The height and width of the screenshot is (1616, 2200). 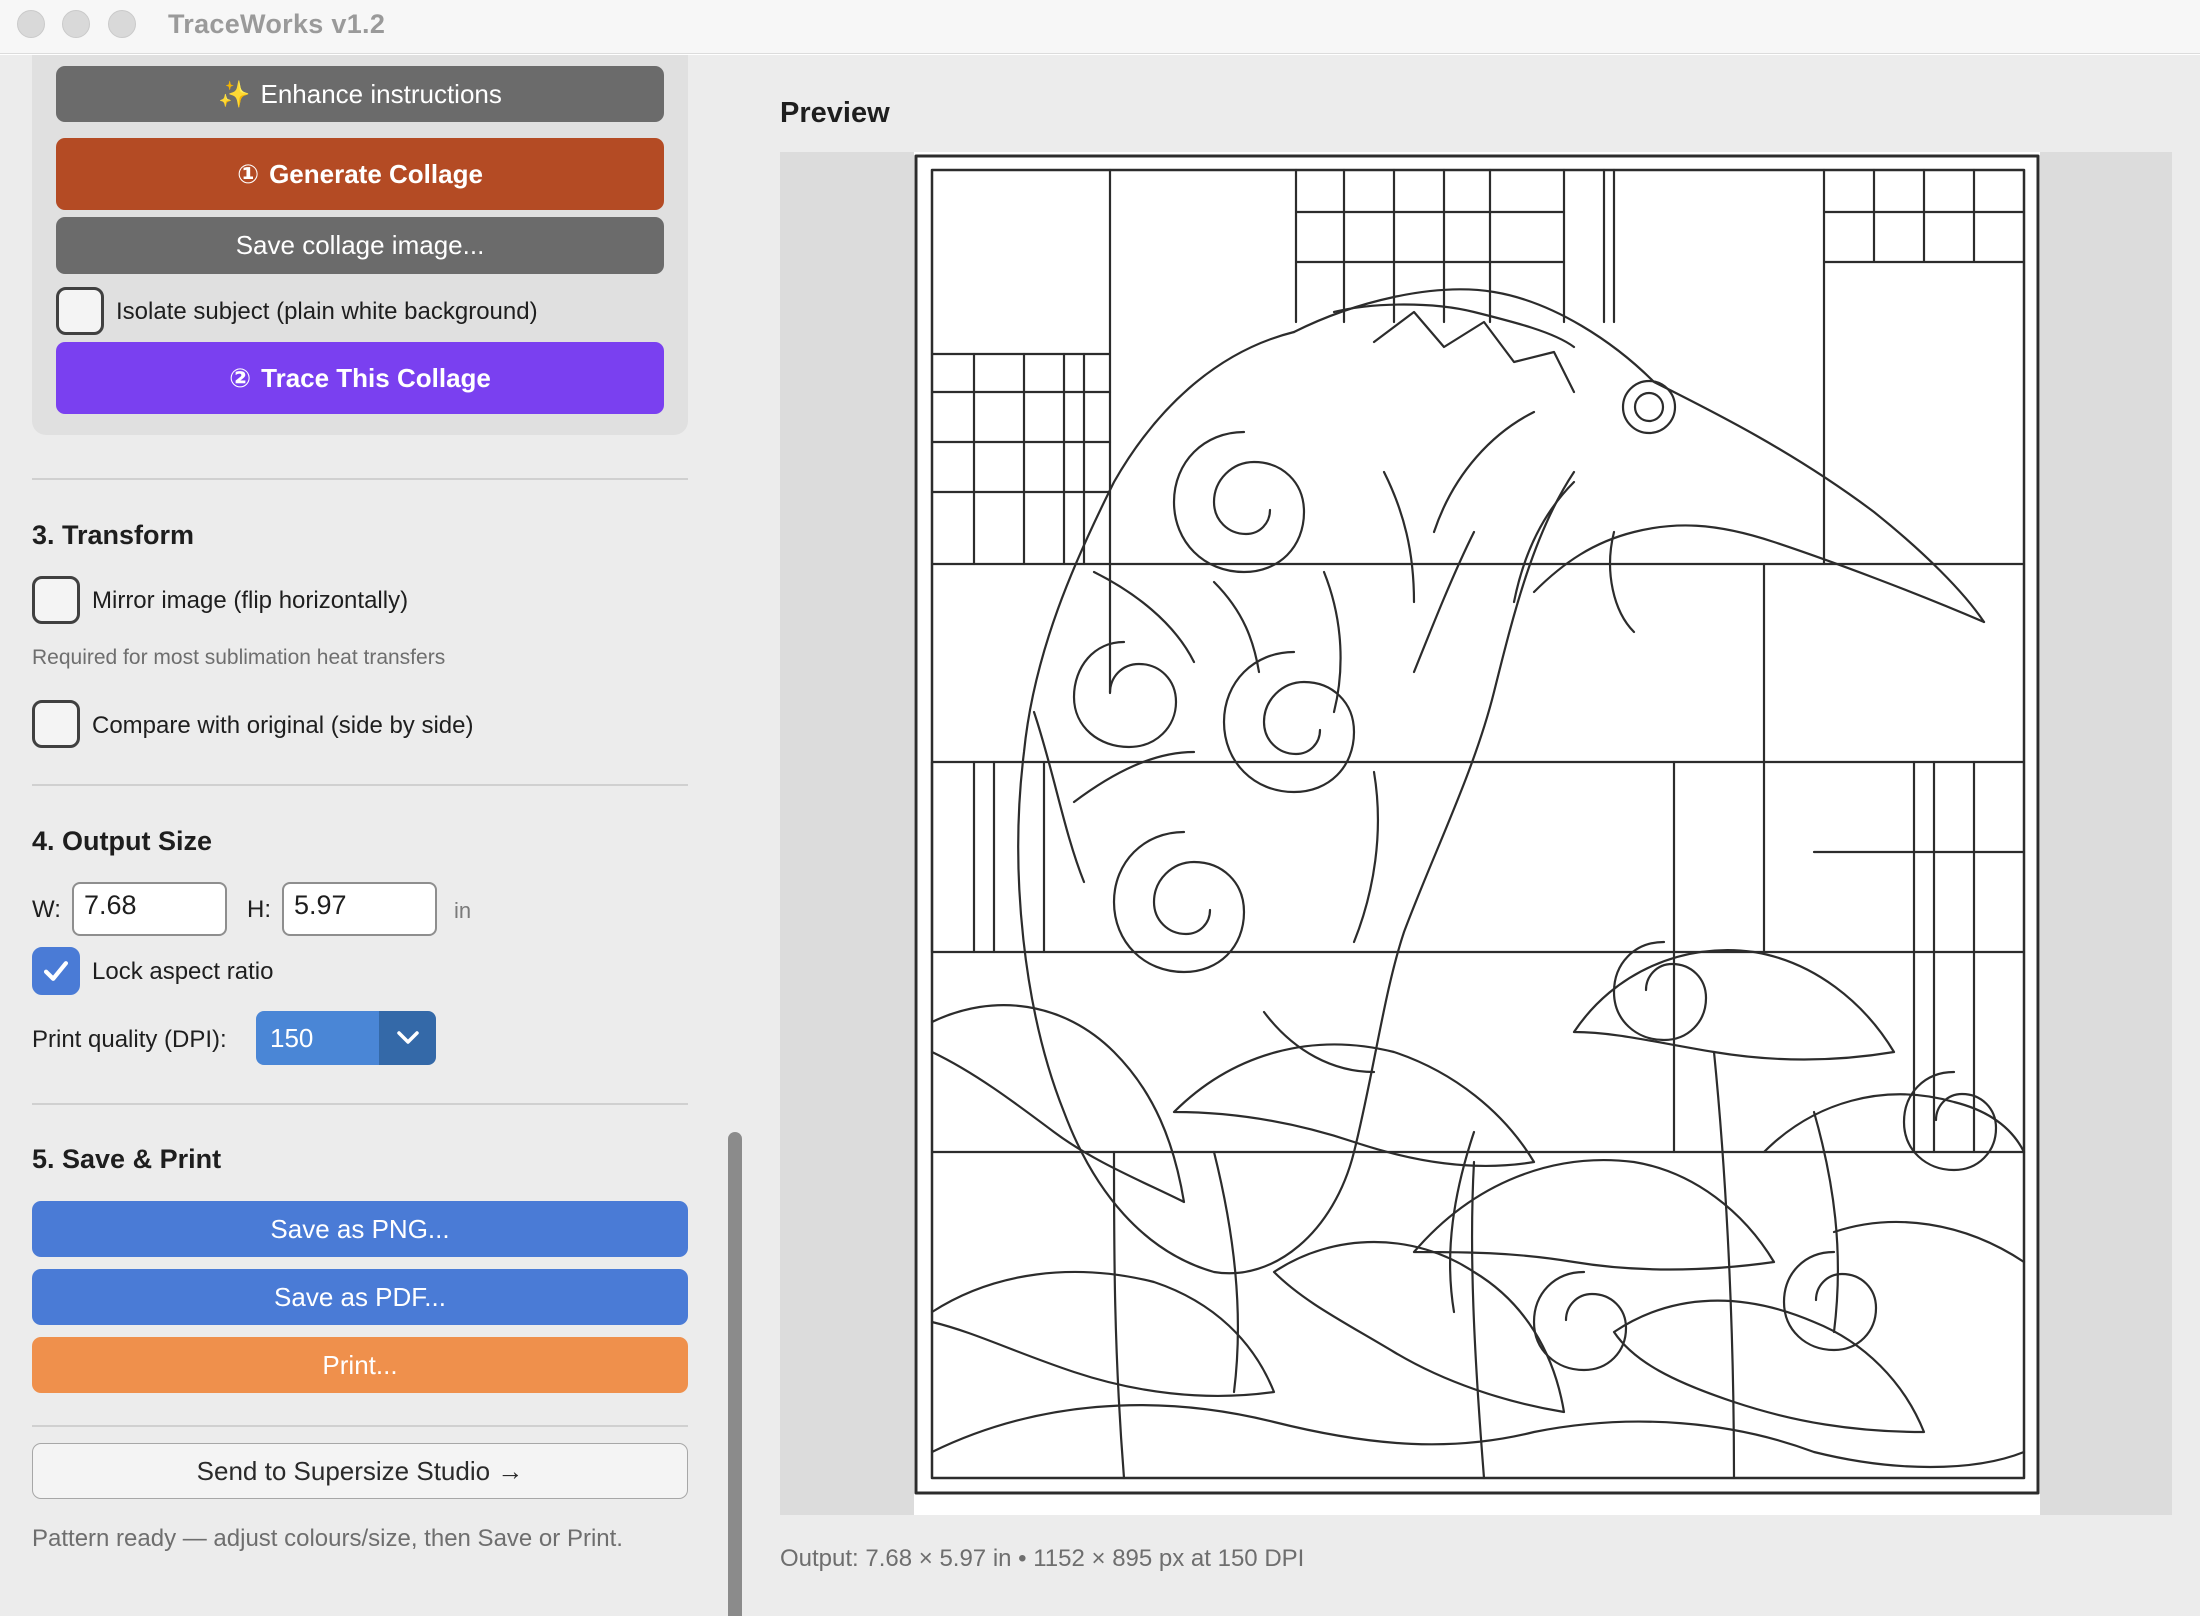 I want to click on checkmark-icon, so click(x=56, y=971).